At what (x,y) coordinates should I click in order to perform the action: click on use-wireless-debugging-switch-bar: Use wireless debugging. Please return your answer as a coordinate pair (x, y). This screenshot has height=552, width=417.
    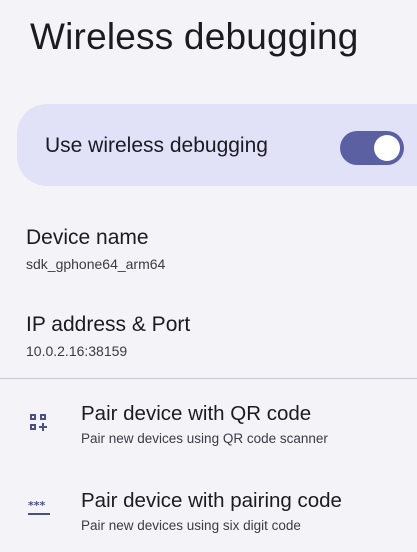
    Looking at the image, I should click on (217, 145).